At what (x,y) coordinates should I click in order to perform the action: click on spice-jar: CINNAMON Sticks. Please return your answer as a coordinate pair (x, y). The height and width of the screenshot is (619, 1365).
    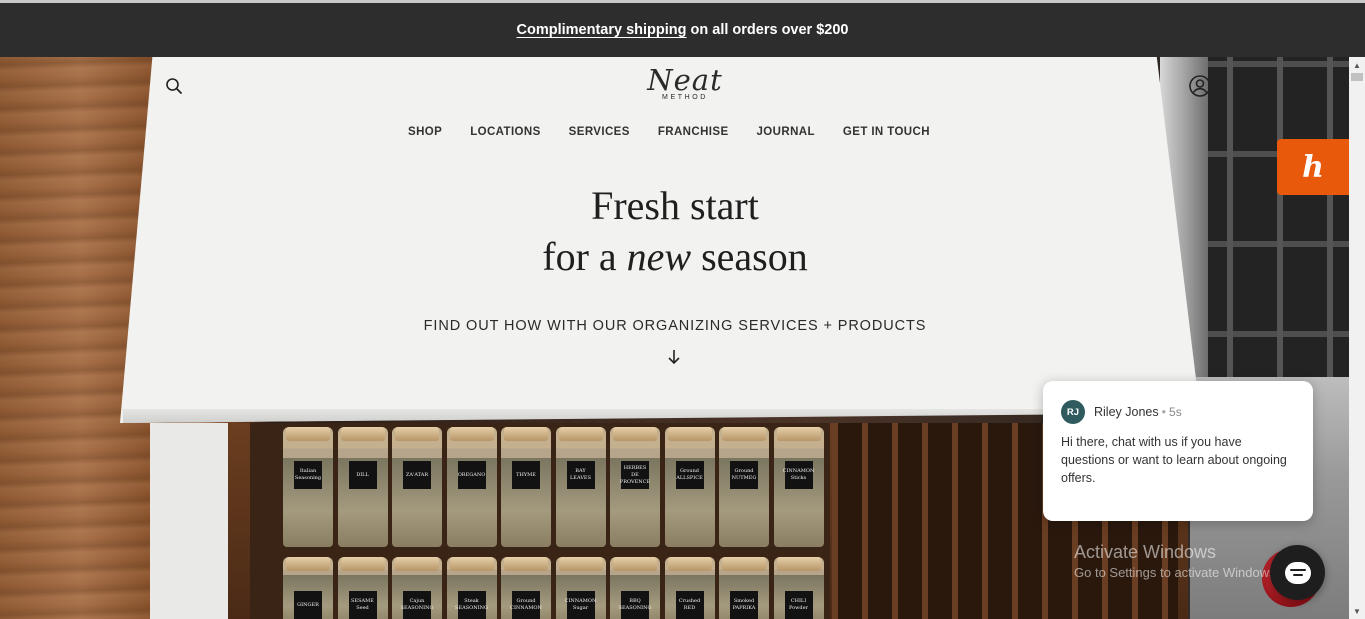
    Looking at the image, I should click on (798, 487).